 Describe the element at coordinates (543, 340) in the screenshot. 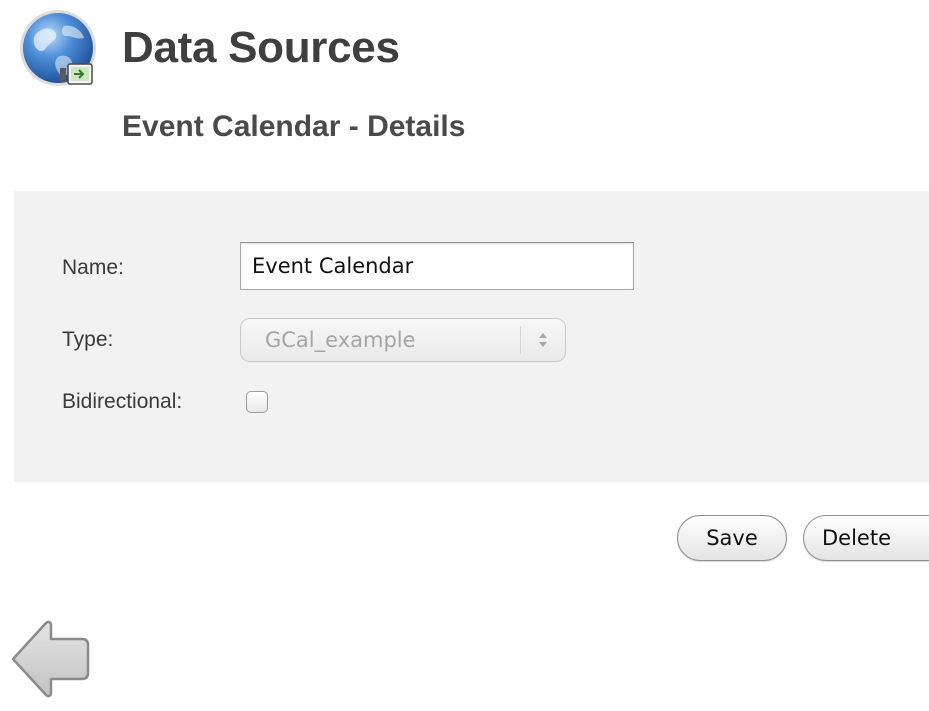

I see `select-arrows-icon` at that location.